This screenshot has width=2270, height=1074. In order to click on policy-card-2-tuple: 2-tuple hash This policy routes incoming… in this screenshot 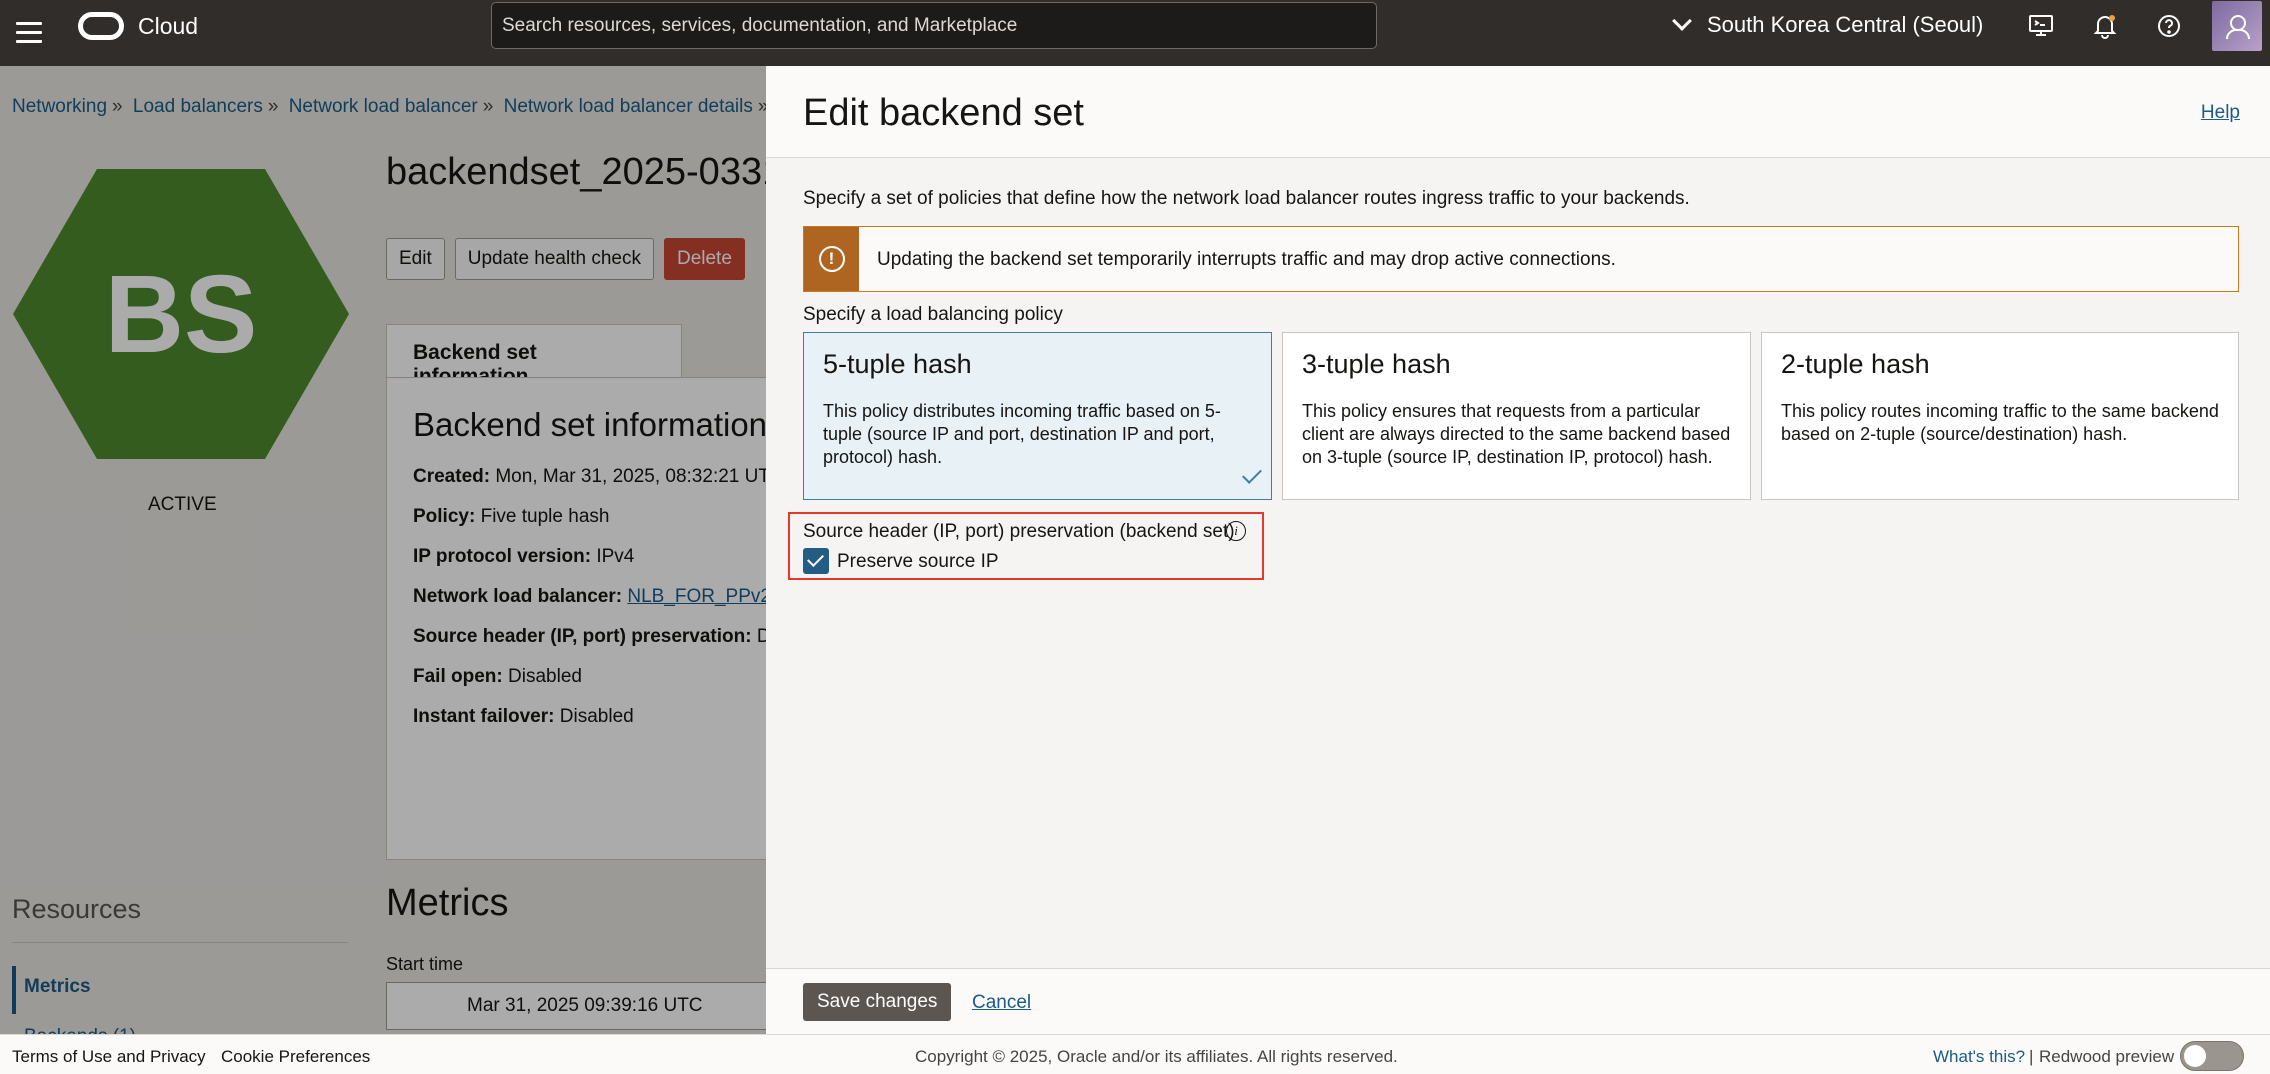, I will do `click(2000, 416)`.